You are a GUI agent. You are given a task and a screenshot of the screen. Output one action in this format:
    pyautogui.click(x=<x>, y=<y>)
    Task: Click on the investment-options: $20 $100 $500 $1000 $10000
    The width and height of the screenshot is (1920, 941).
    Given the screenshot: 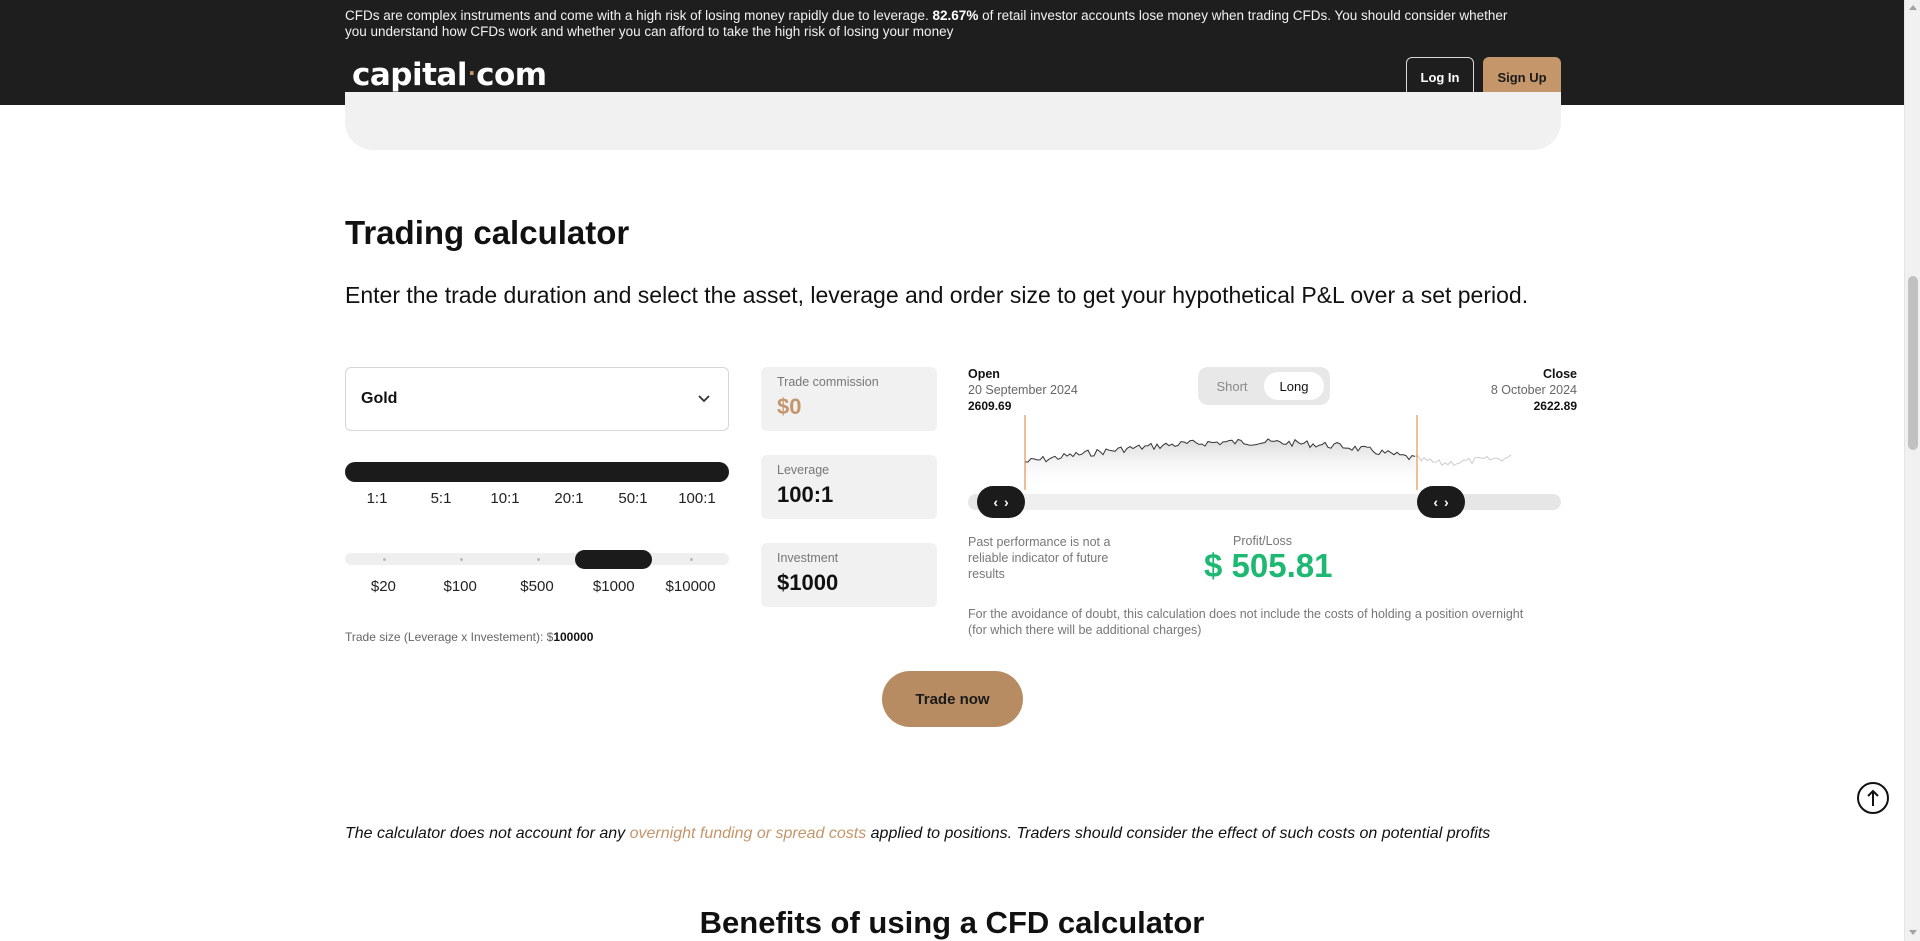 What is the action you would take?
    pyautogui.click(x=537, y=586)
    